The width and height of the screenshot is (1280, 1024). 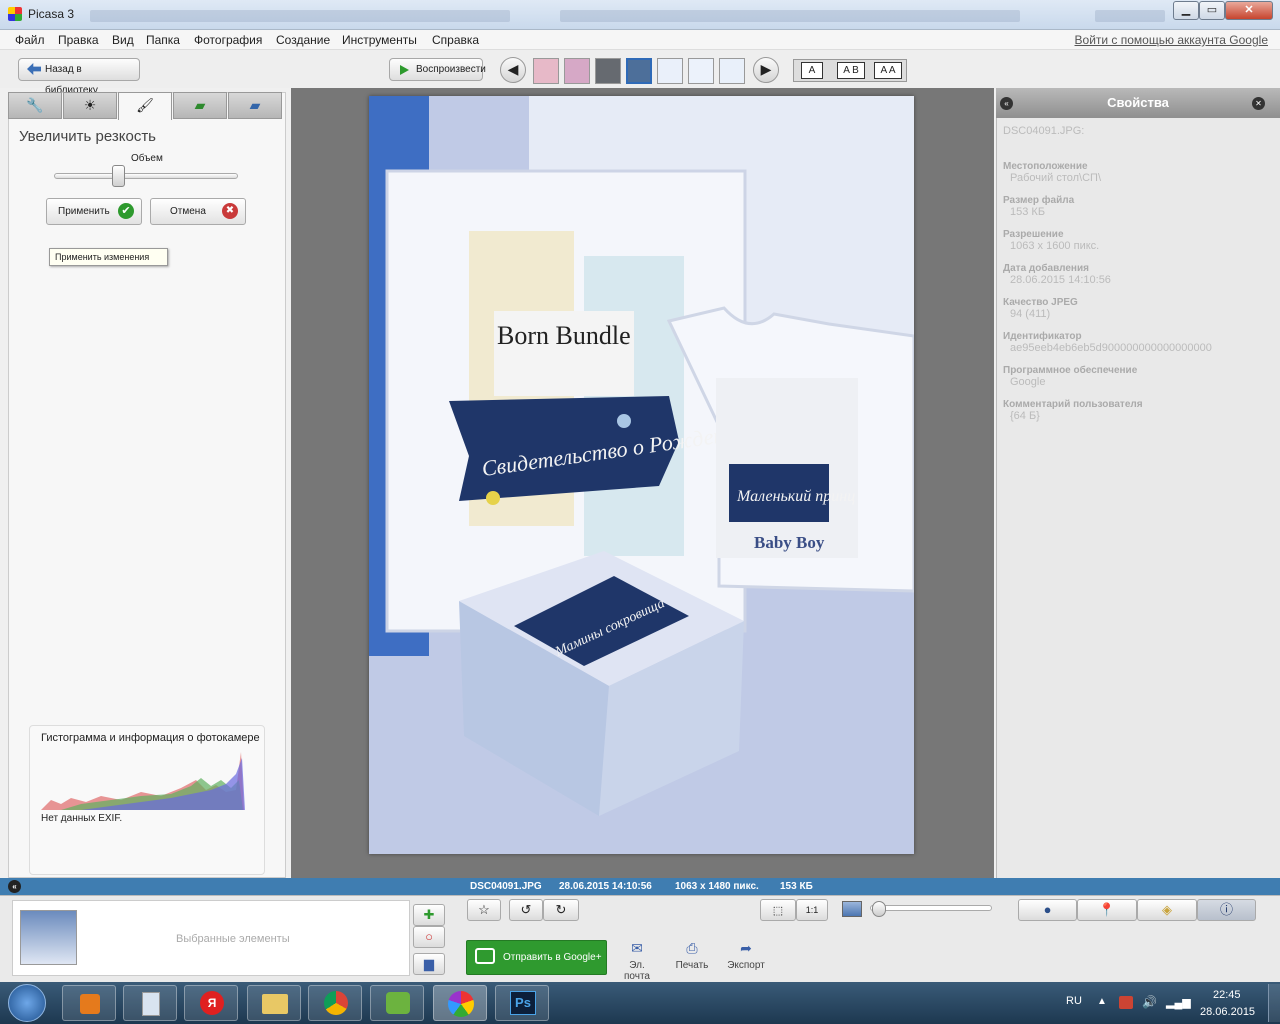 What do you see at coordinates (460, 1003) in the screenshot?
I see `taskbar-picasa-active` at bounding box center [460, 1003].